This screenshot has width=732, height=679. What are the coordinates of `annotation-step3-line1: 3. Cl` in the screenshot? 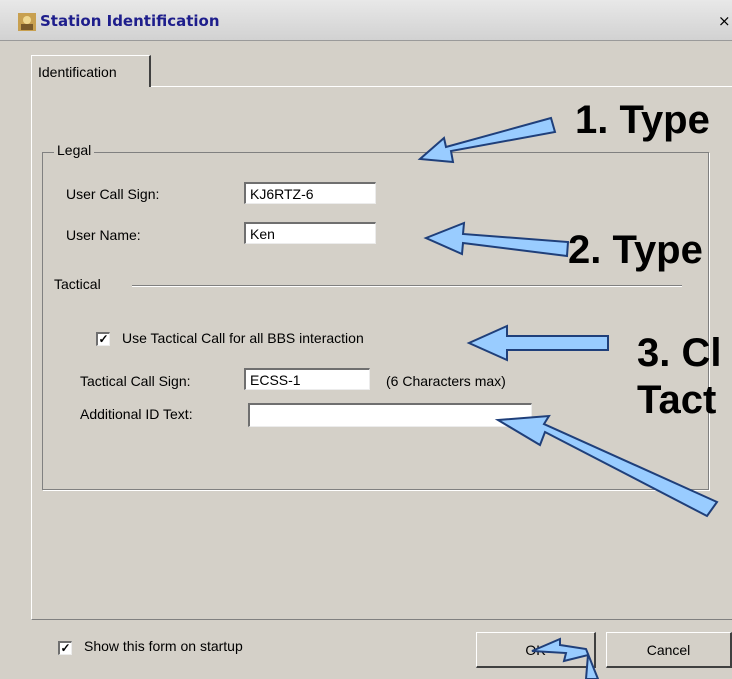 It's located at (679, 353).